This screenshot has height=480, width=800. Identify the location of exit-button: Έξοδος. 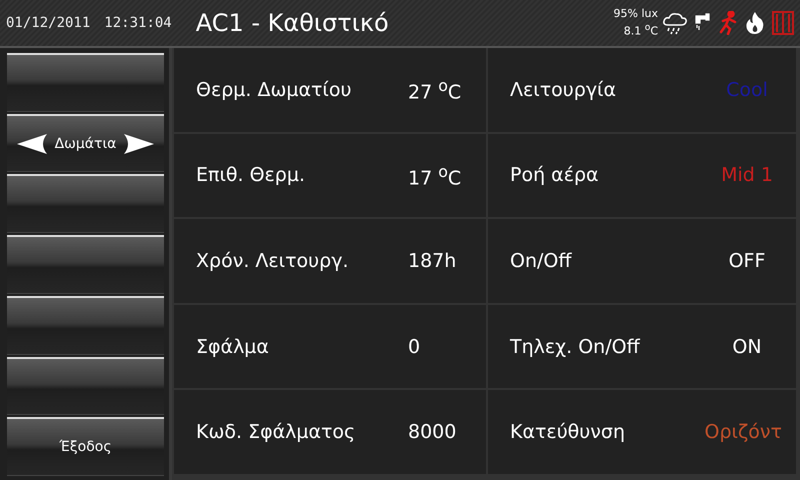
(85, 446).